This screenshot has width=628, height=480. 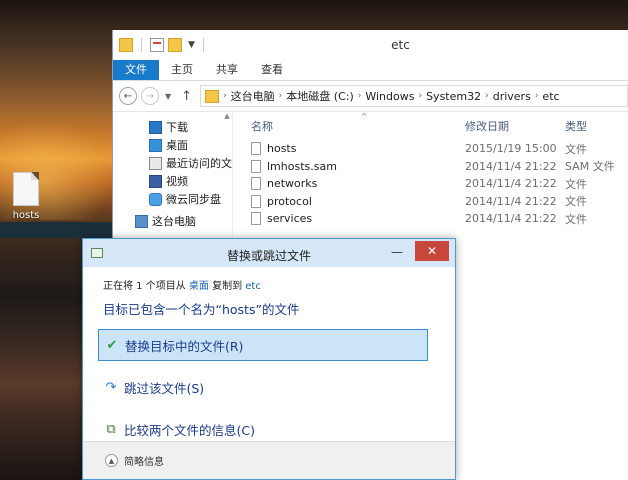 I want to click on video-icon, so click(x=155, y=181).